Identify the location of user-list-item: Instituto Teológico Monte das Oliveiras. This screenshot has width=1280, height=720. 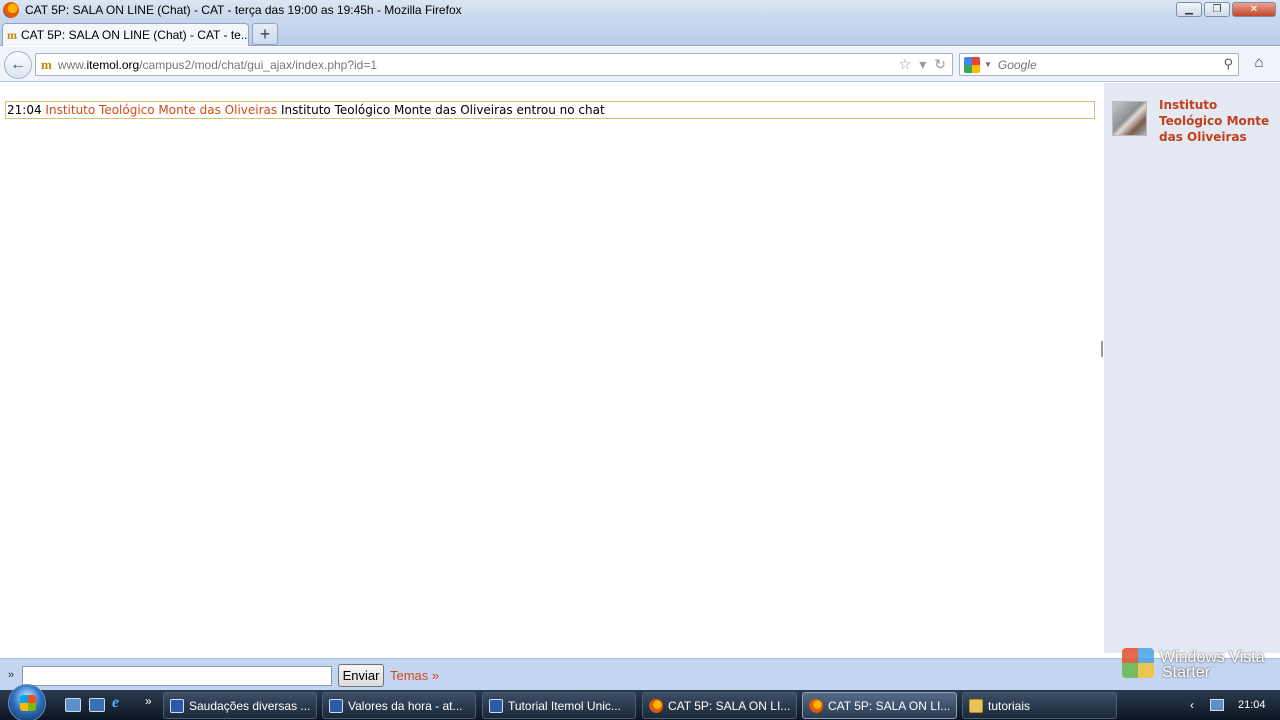
(1191, 121).